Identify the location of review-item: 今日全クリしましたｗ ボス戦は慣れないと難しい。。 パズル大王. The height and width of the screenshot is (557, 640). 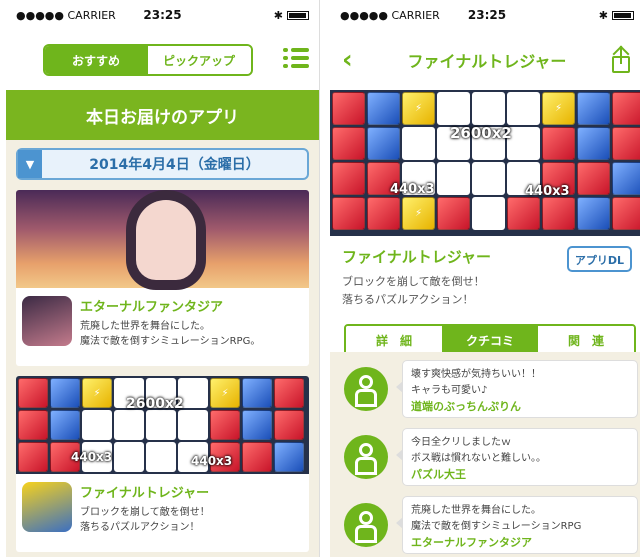
(491, 457).